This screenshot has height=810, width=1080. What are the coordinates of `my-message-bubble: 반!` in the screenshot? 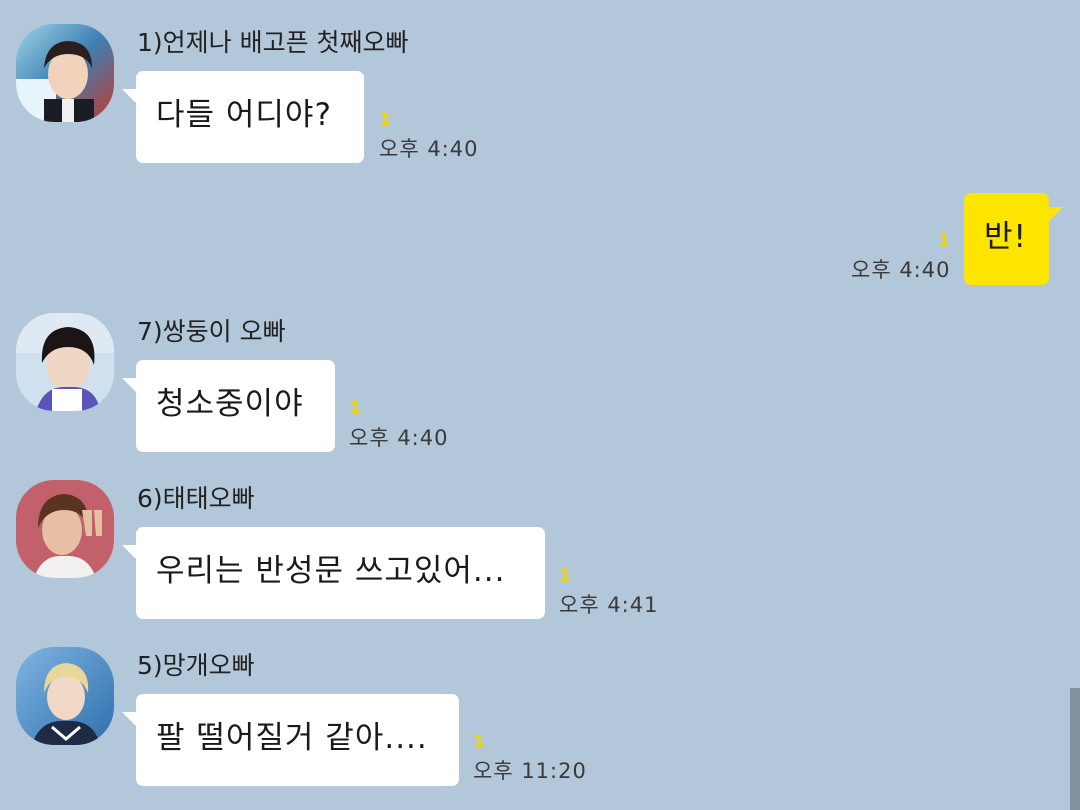 It's located at (1013, 239).